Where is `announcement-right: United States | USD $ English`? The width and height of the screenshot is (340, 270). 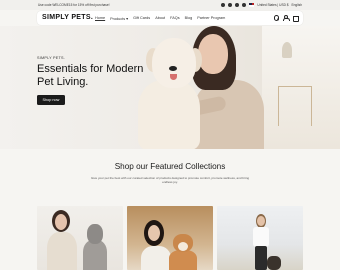 announcement-right: United States | USD $ English is located at coordinates (261, 5).